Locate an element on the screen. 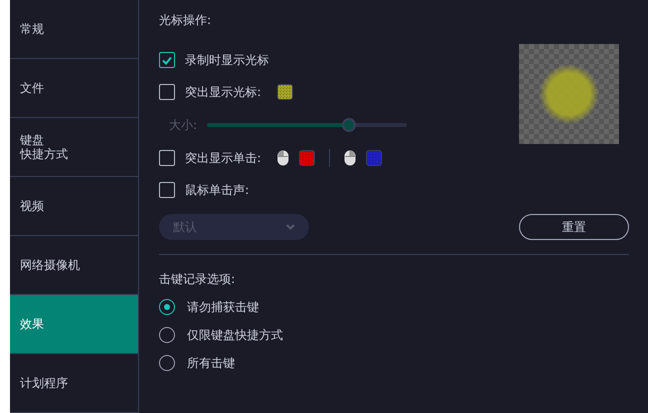  sidebar-item: 效果 is located at coordinates (74, 324).